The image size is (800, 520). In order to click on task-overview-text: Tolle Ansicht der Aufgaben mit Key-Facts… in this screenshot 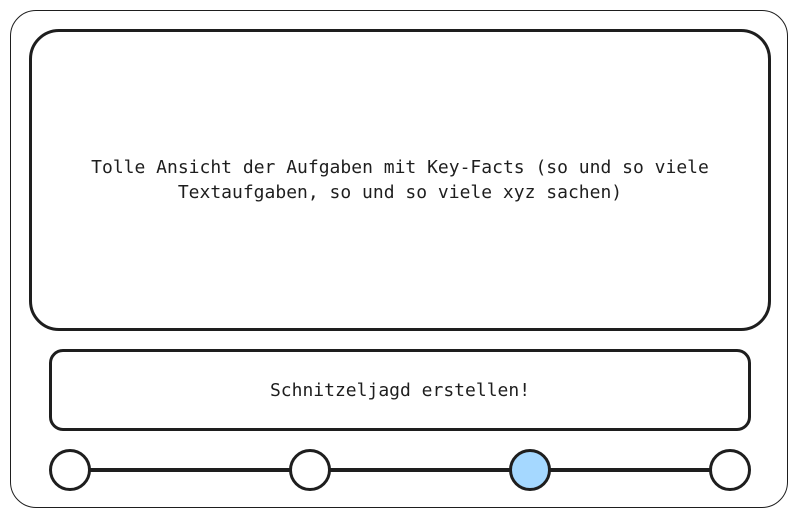, I will do `click(400, 180)`.